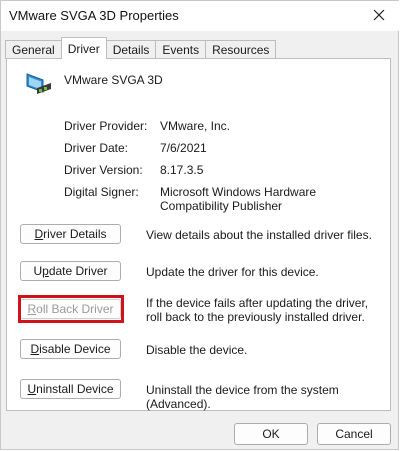  Describe the element at coordinates (32, 309) in the screenshot. I see `roll-back-accesskey: R` at that location.